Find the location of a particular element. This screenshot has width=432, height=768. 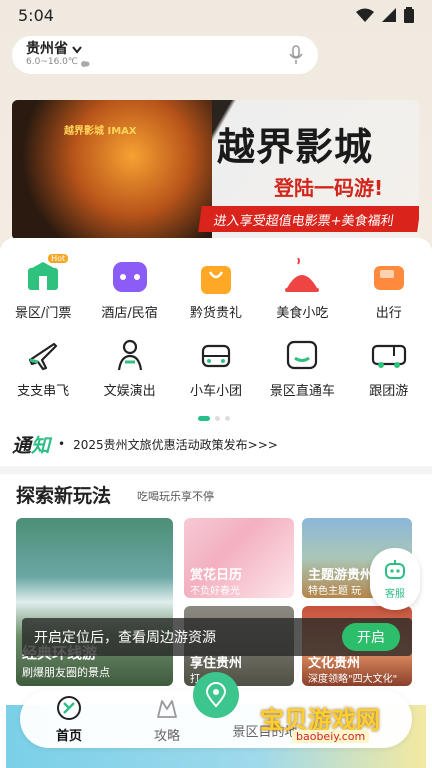

nav-home: 首页 is located at coordinates (69, 719).